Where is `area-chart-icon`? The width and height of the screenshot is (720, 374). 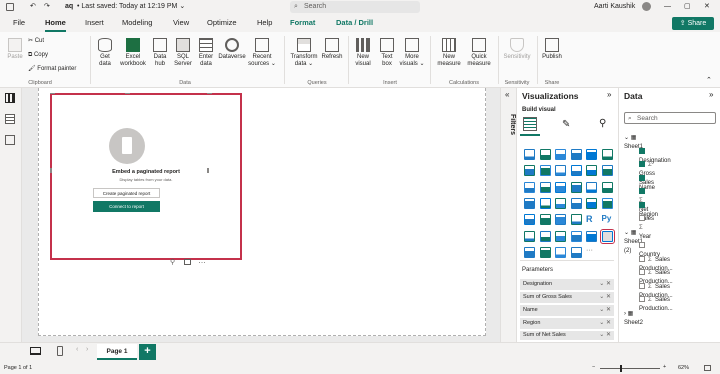
area-chart-icon is located at coordinates (545, 171).